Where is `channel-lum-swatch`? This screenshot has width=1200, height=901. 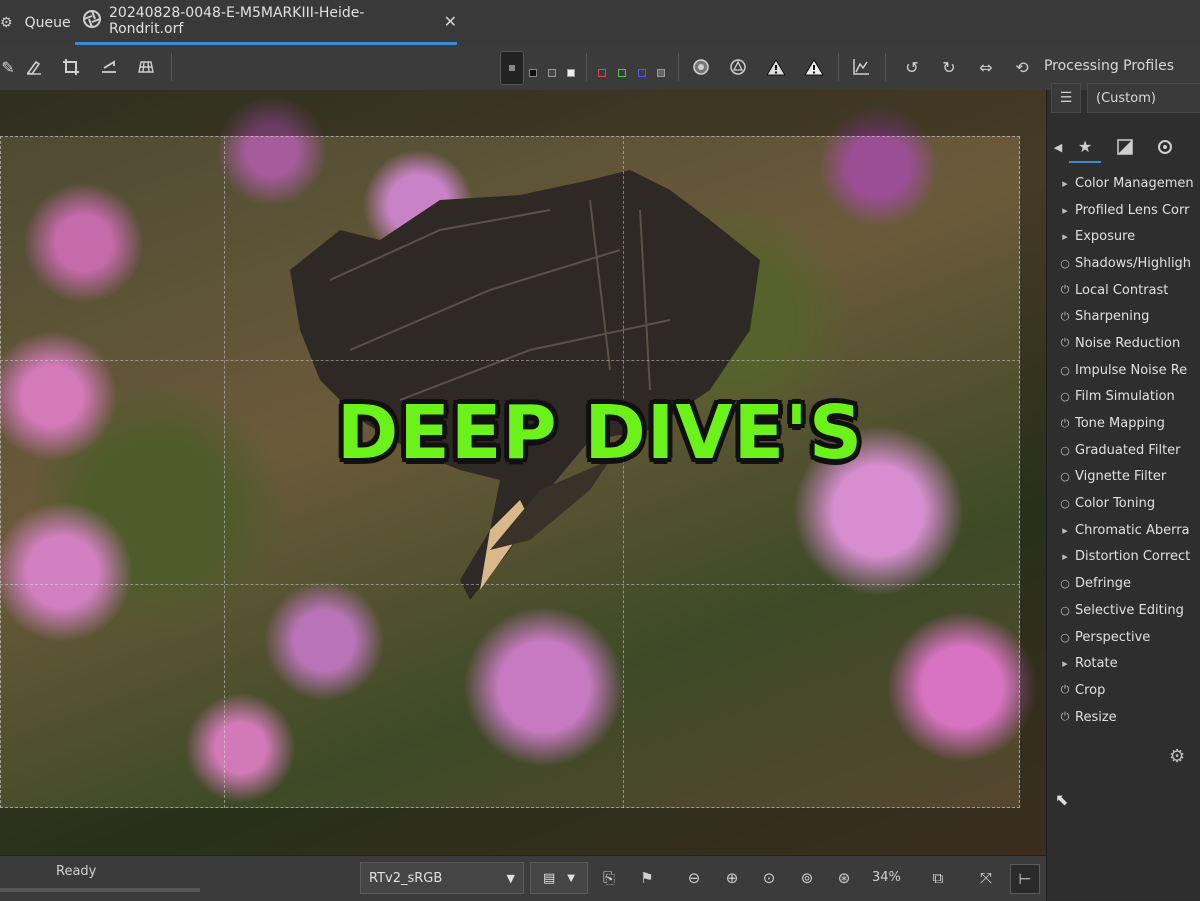 channel-lum-swatch is located at coordinates (661, 73).